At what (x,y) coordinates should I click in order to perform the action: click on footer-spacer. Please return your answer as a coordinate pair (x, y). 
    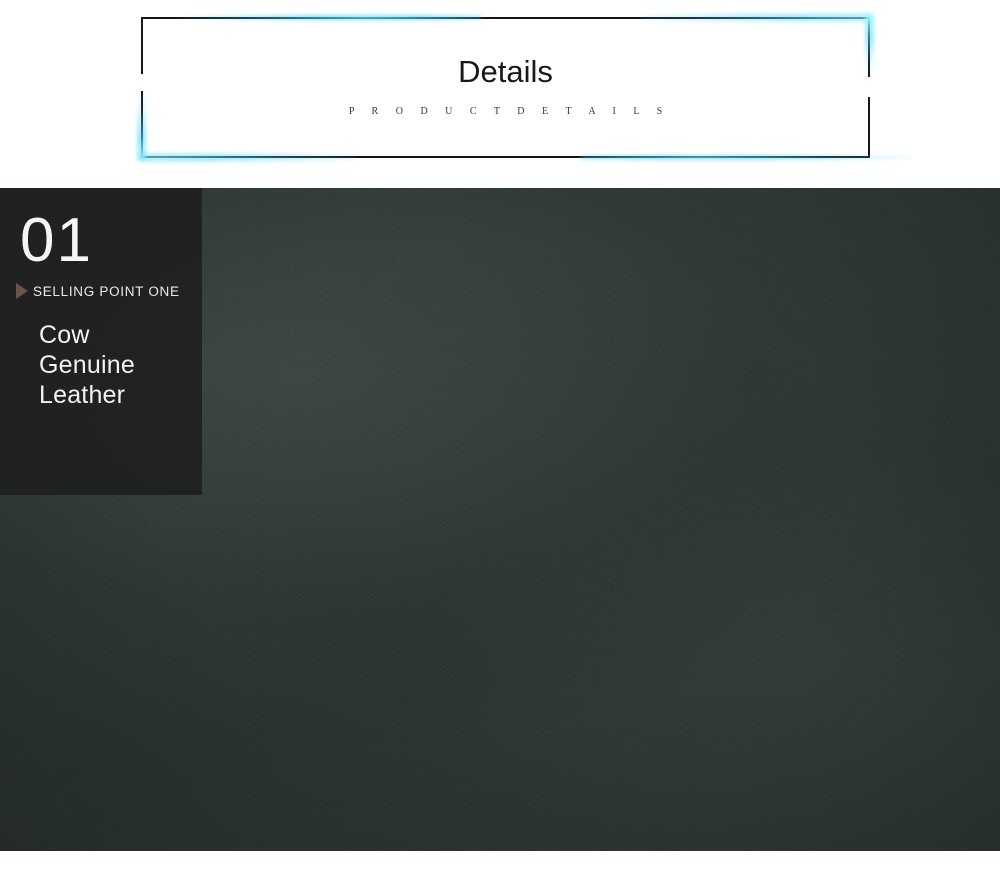
    Looking at the image, I should click on (500, 865).